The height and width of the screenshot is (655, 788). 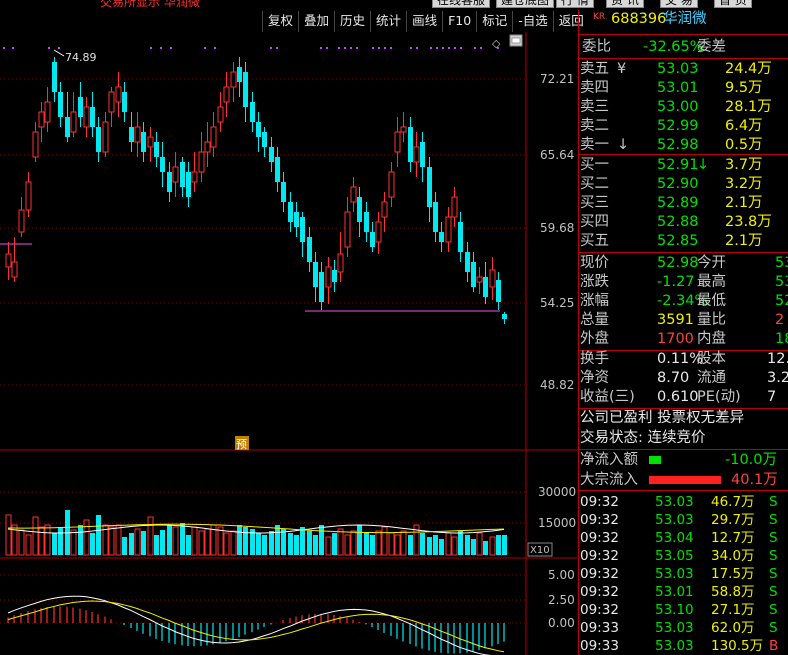 I want to click on company-notice: 公司已盈利 投票权无差异, so click(x=662, y=418).